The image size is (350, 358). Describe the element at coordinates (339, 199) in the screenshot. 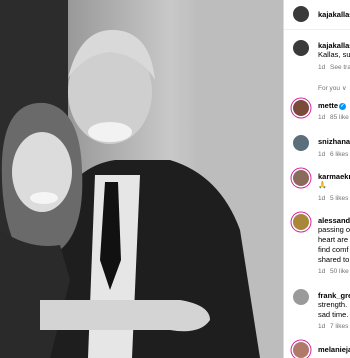

I see `comment-likes: 5 likes` at that location.